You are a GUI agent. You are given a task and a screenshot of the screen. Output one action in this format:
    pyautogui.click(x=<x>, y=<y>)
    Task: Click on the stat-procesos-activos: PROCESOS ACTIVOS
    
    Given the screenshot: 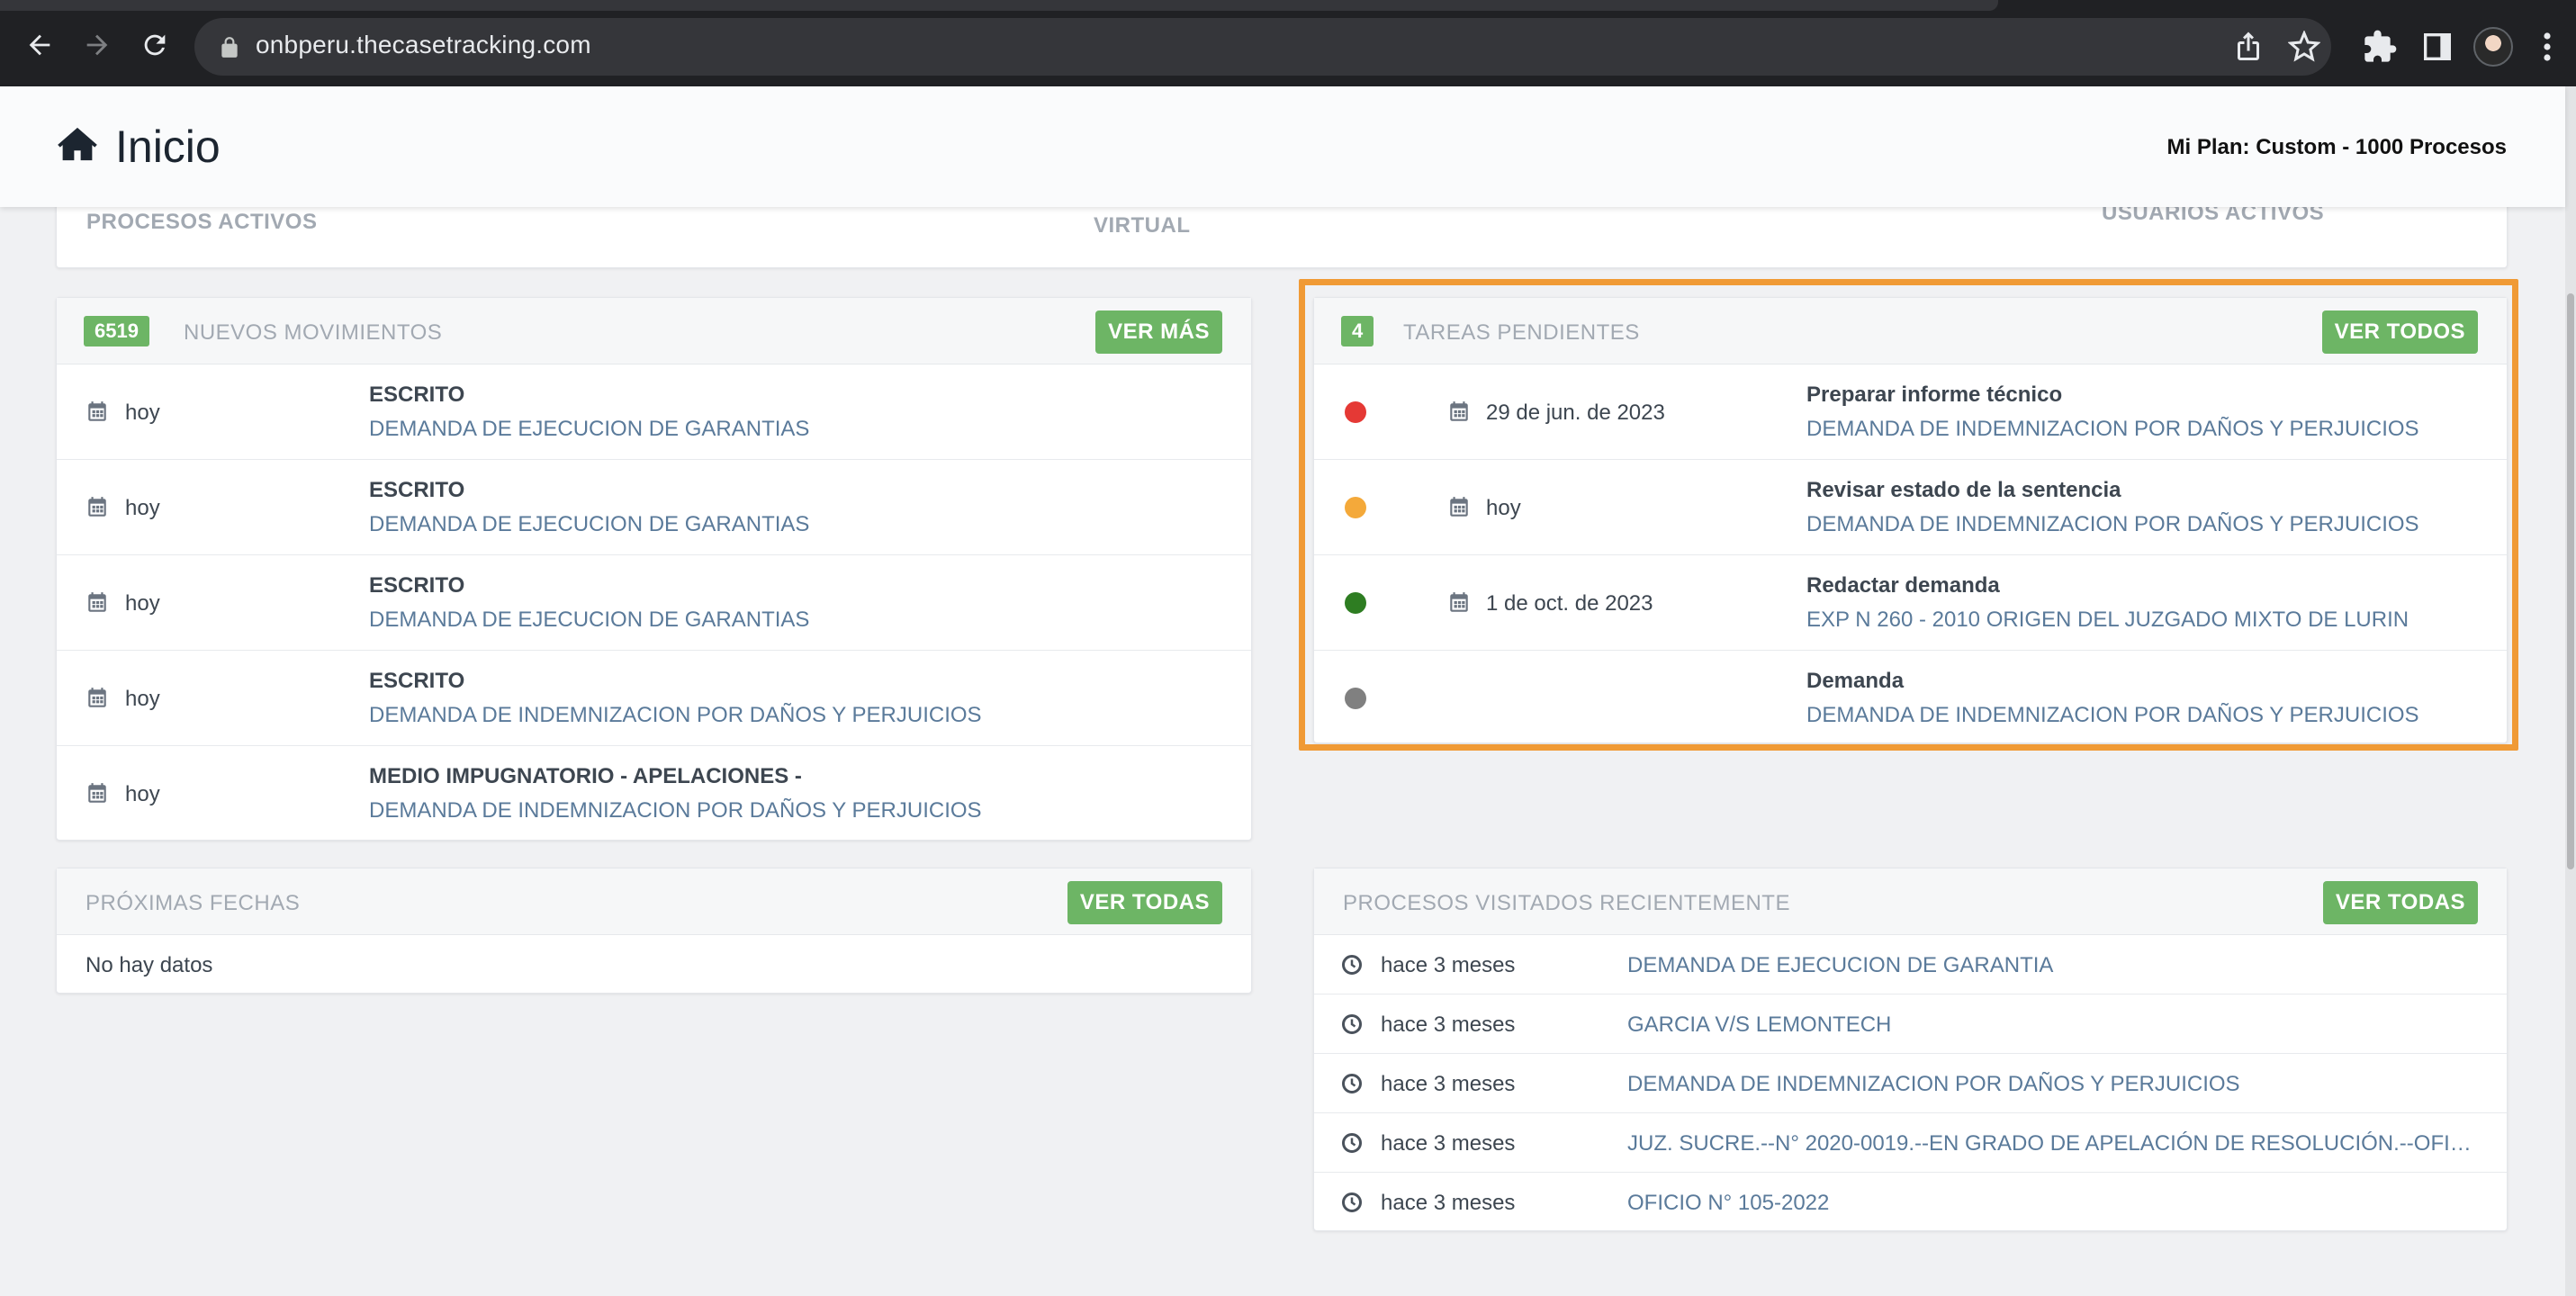 What is the action you would take?
    pyautogui.click(x=202, y=222)
    